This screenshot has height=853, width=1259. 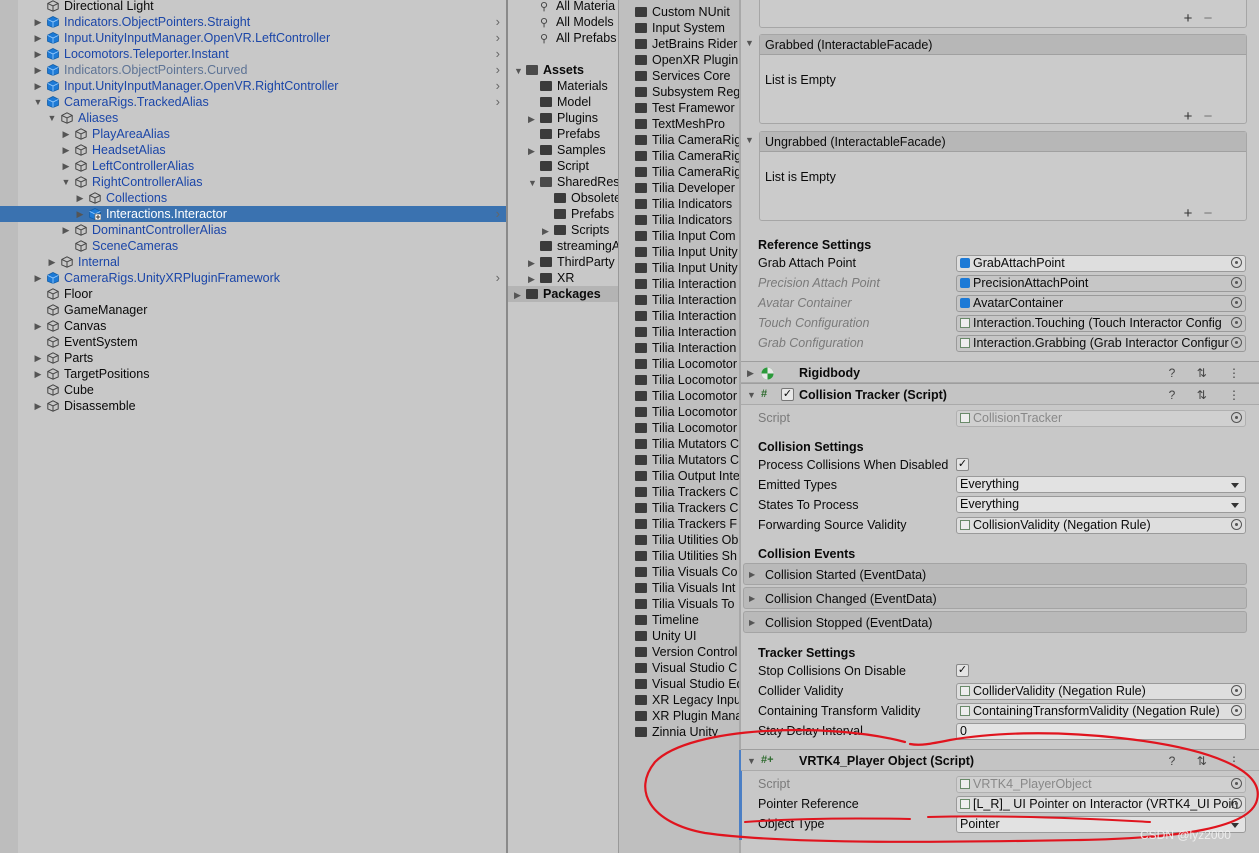 I want to click on hierarchy-item: Floor, so click(x=253, y=294).